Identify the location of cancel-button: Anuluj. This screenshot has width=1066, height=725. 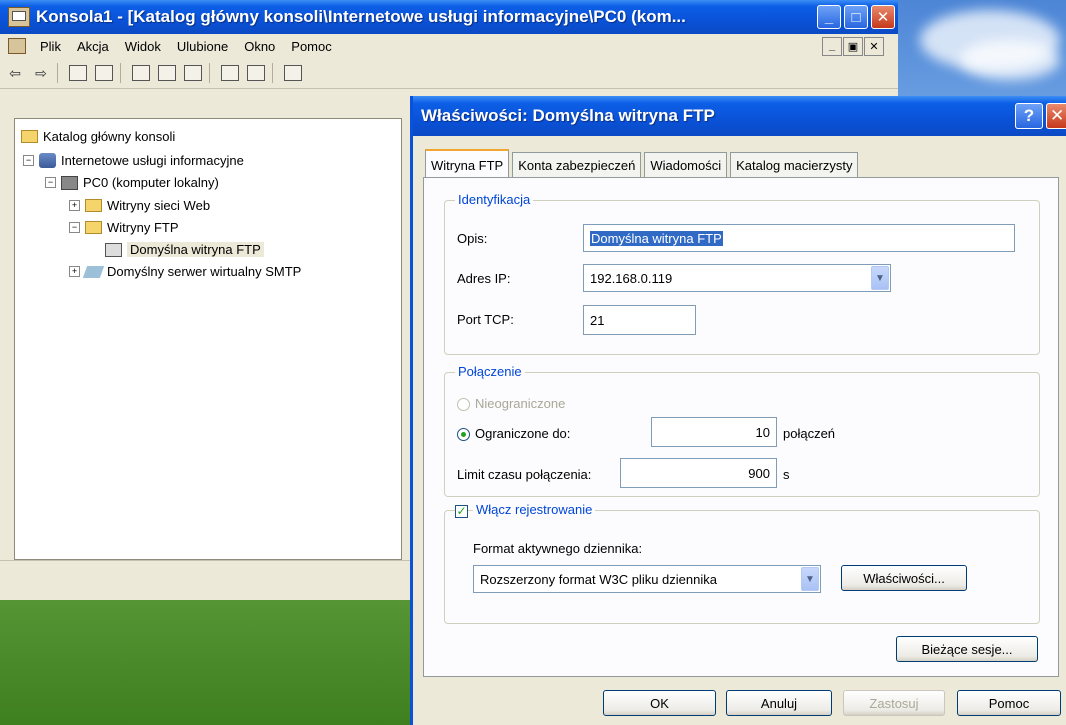
(779, 703).